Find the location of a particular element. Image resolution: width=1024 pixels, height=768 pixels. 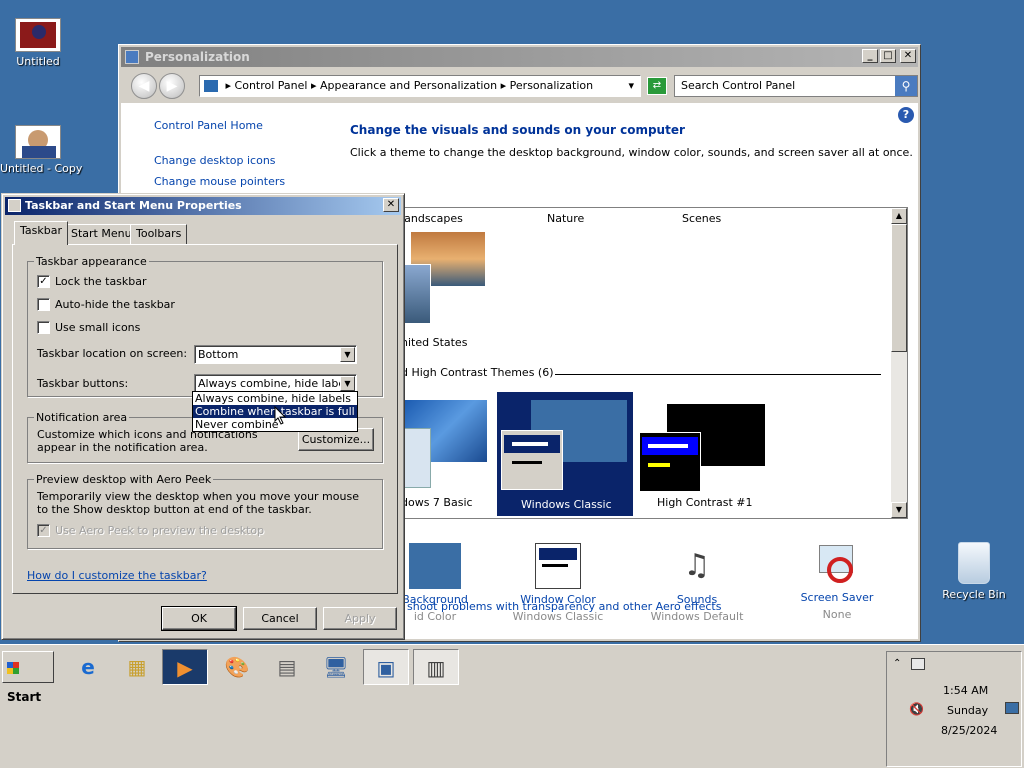

screen-saver-item: Screen Saver None is located at coordinates (837, 582).